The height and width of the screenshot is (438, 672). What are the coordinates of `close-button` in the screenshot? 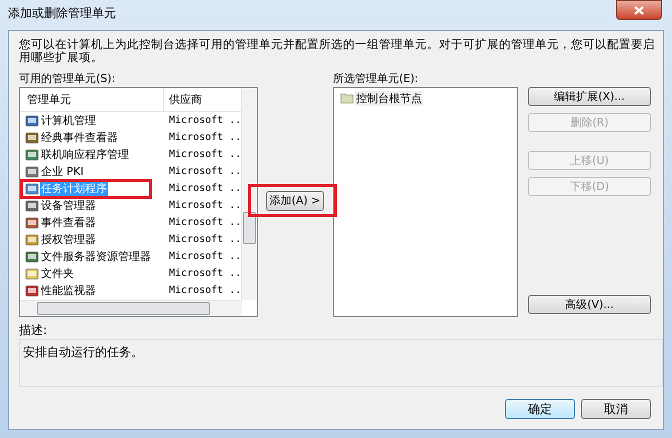 It's located at (639, 10).